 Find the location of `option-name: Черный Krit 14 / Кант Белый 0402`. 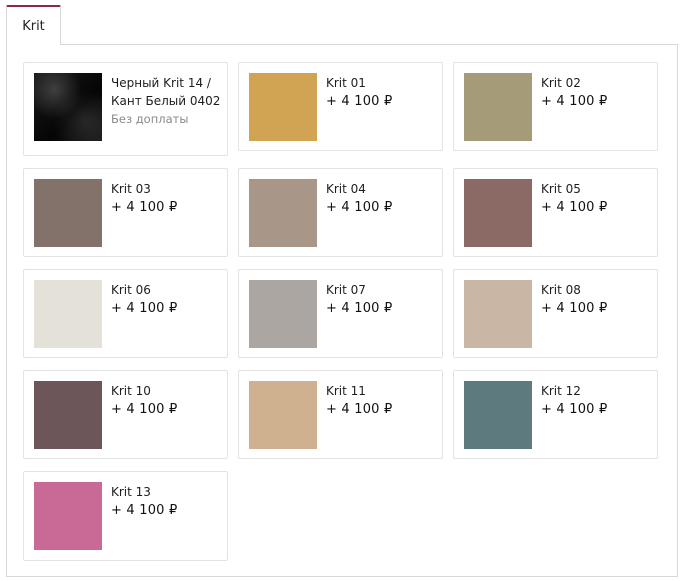

option-name: Черный Krit 14 / Кант Белый 0402 is located at coordinates (166, 92).